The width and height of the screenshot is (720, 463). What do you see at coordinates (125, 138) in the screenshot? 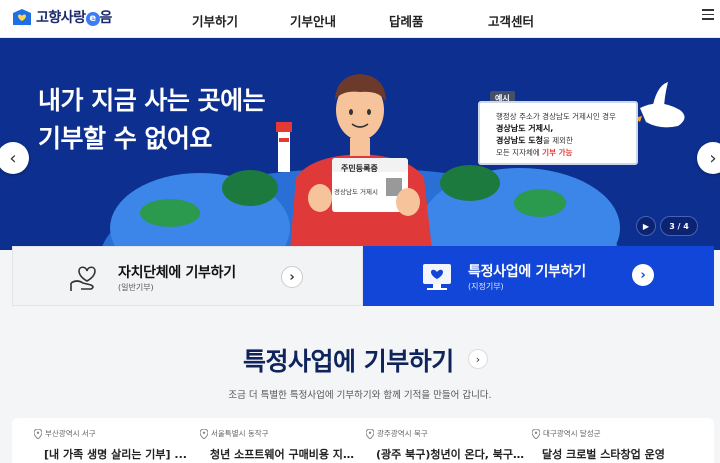
I see `banner-title-line2: 기부할 수 없어요` at bounding box center [125, 138].